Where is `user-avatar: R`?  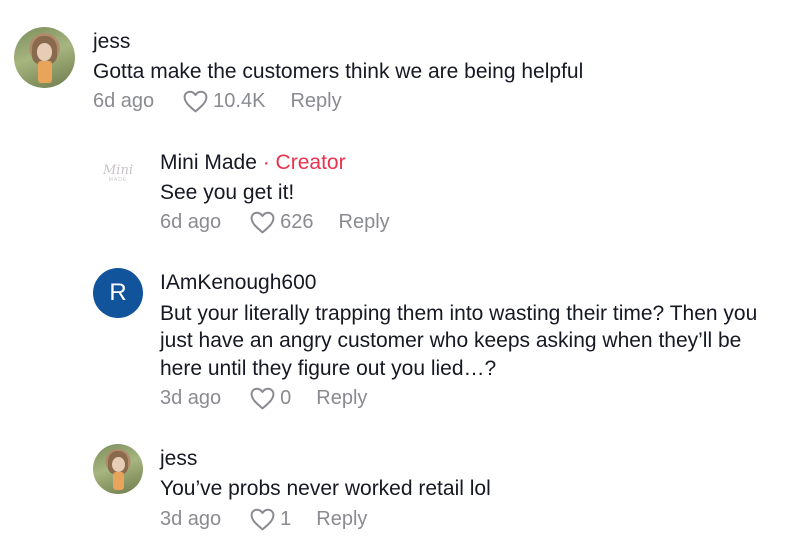
user-avatar: R is located at coordinates (118, 293).